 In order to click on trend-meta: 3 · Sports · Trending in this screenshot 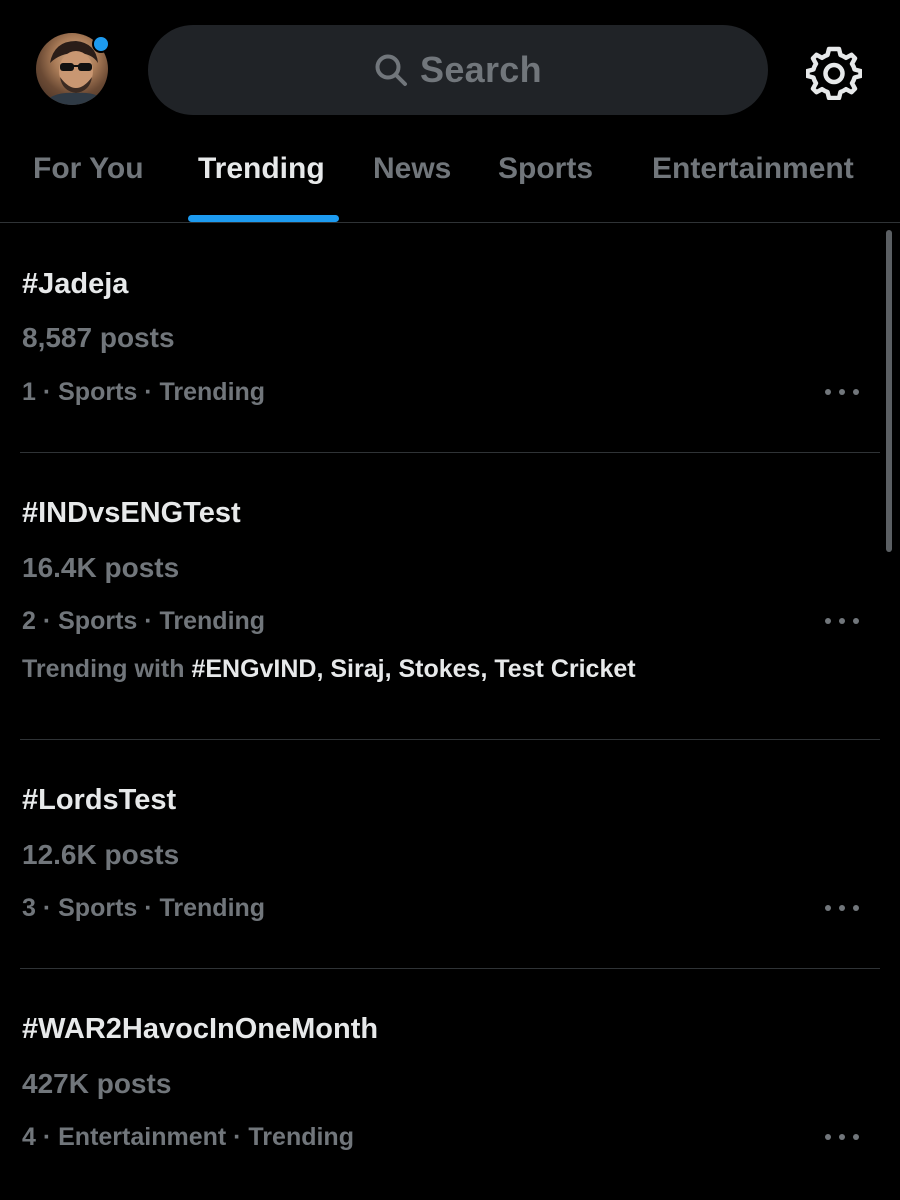, I will do `click(144, 908)`.